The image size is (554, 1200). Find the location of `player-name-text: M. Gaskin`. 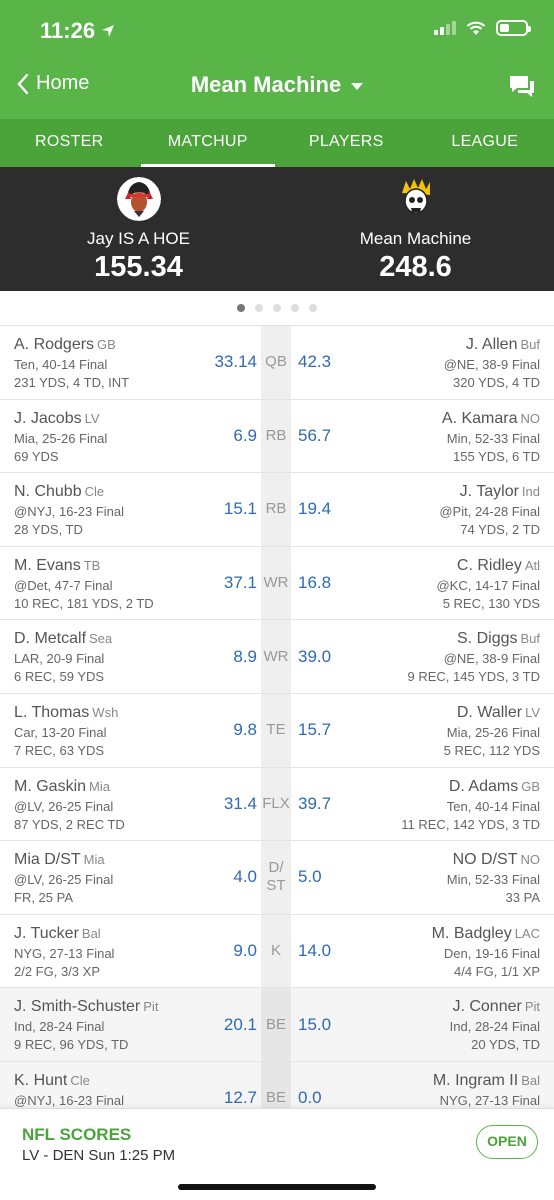

player-name-text: M. Gaskin is located at coordinates (50, 786).